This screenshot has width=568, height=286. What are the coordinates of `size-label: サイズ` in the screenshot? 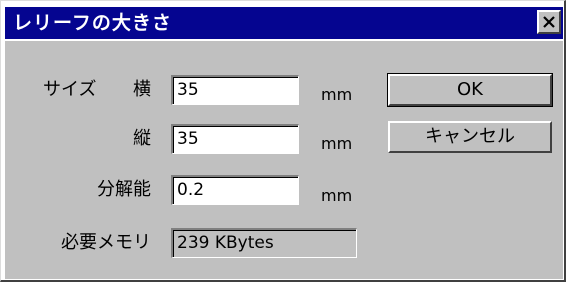 It's located at (70, 89).